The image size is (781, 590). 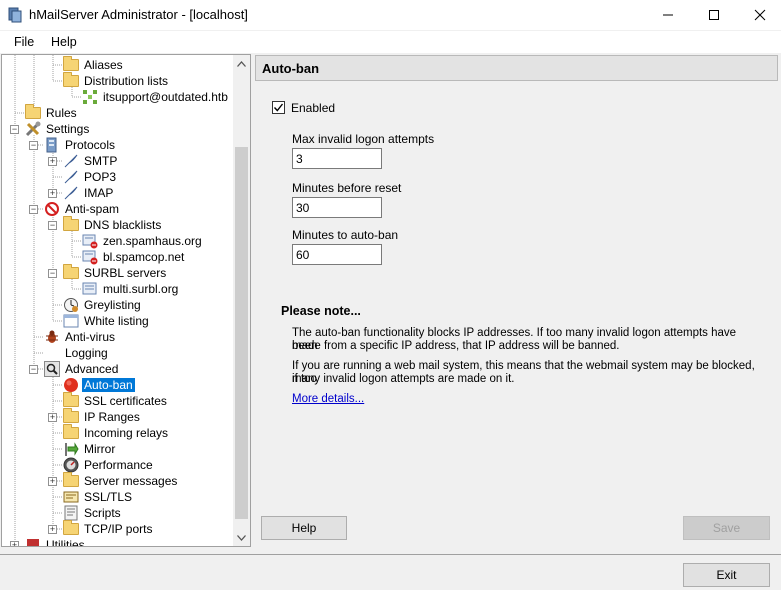 I want to click on tree-item-aliases: Aliases, so click(x=94, y=64).